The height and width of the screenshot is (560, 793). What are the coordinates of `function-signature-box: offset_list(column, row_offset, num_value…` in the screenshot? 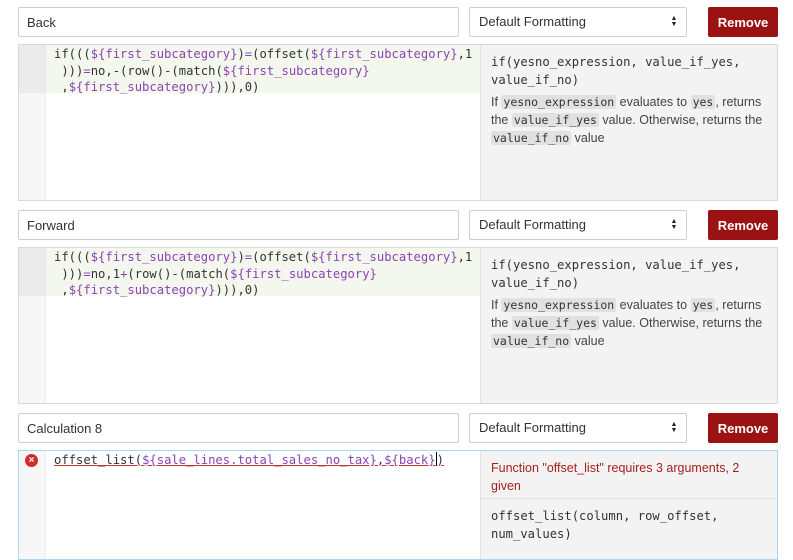 It's located at (629, 525).